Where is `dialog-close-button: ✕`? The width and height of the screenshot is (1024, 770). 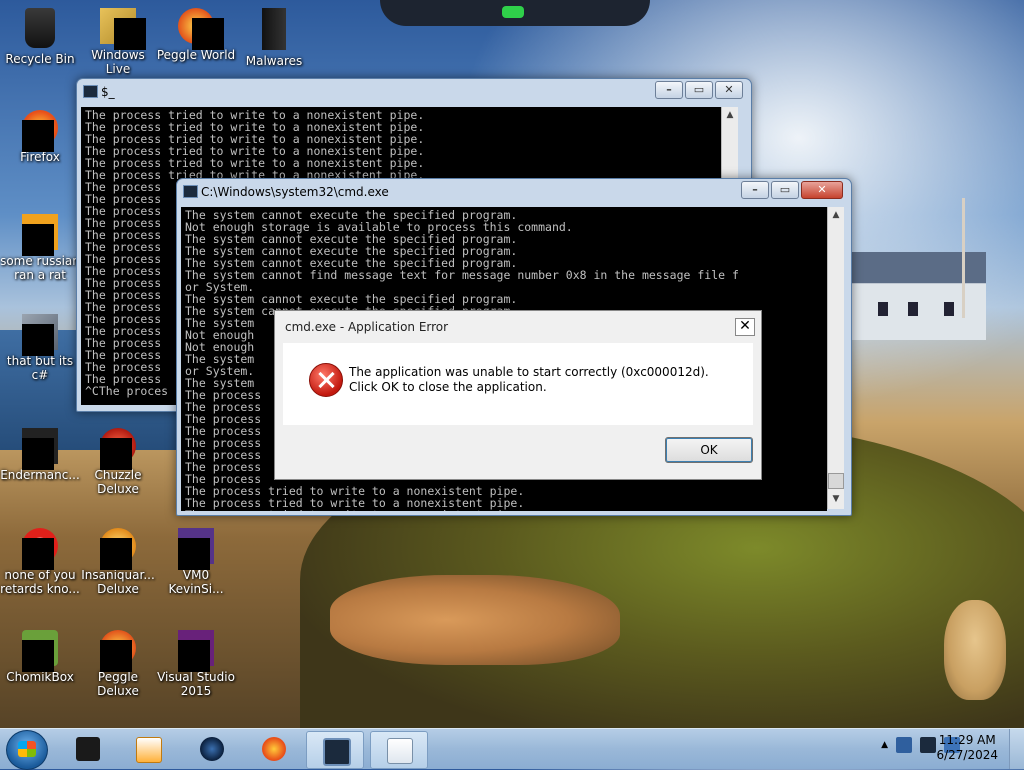
dialog-close-button: ✕ is located at coordinates (745, 327).